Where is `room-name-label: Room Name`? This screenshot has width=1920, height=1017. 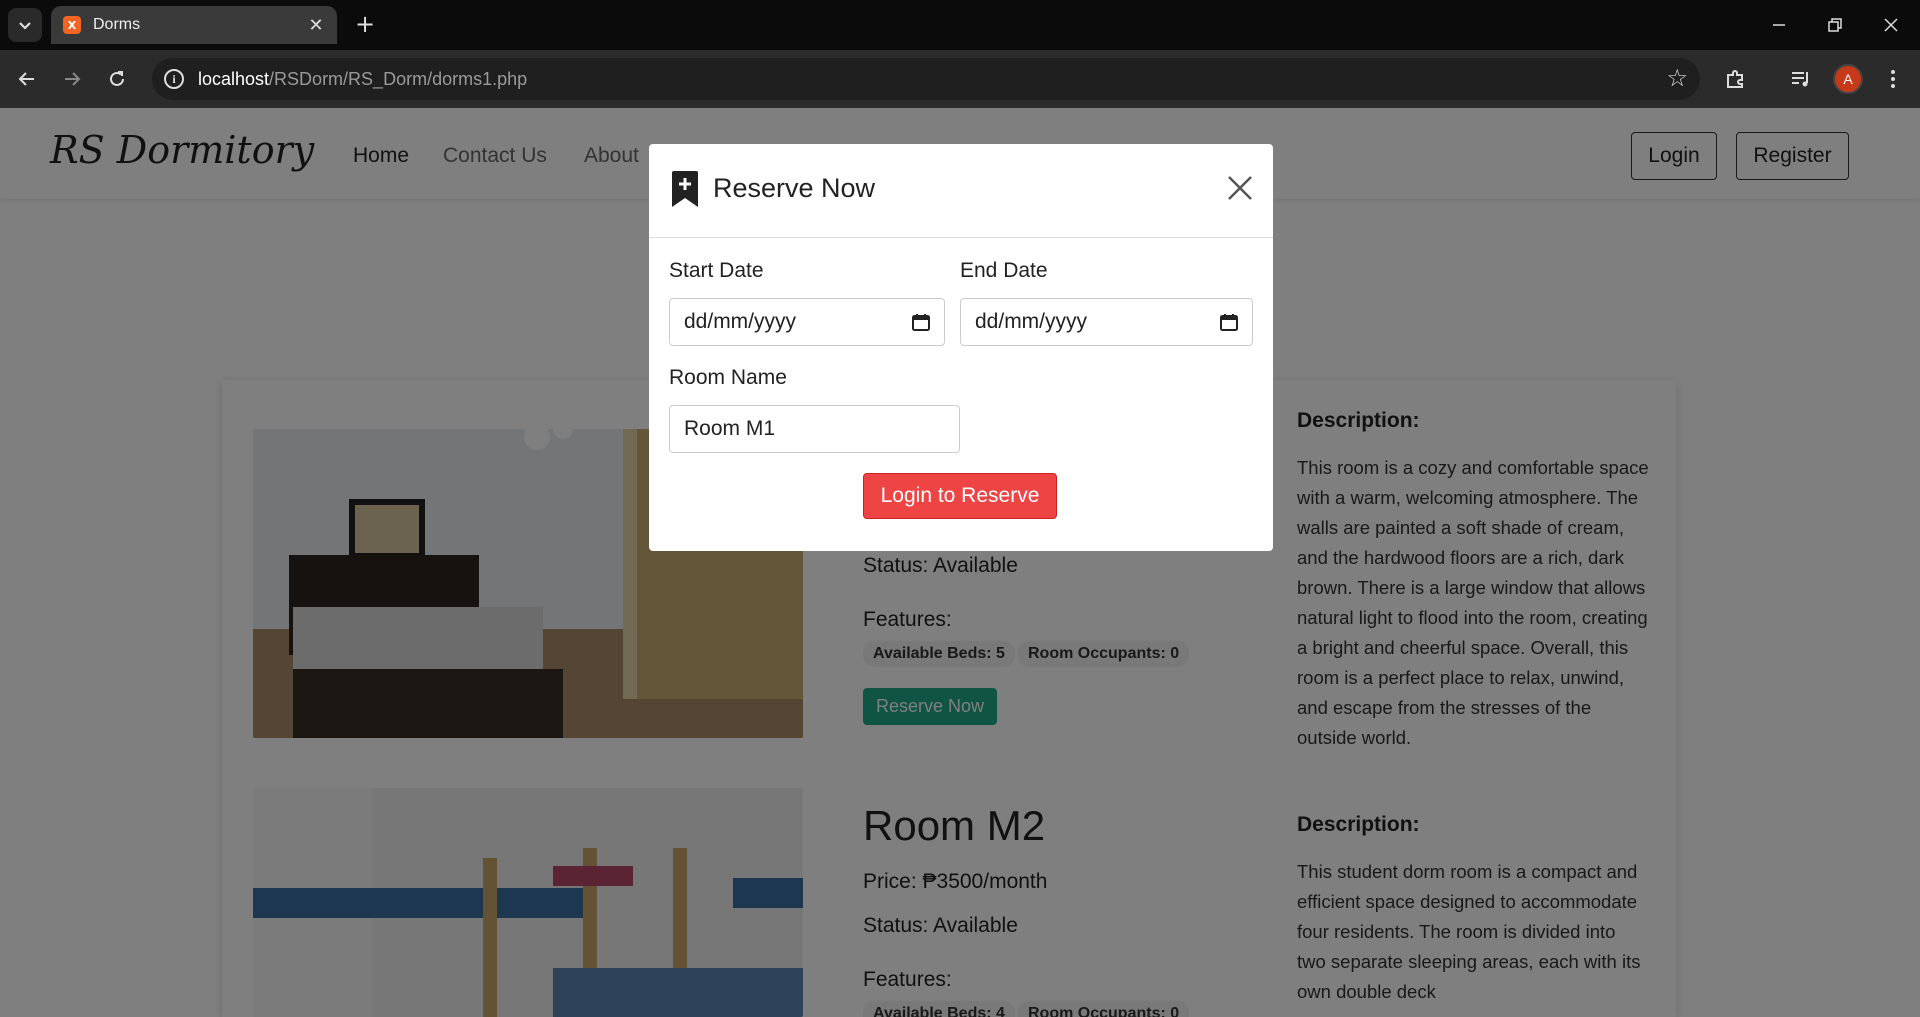
room-name-label: Room Name is located at coordinates (728, 377).